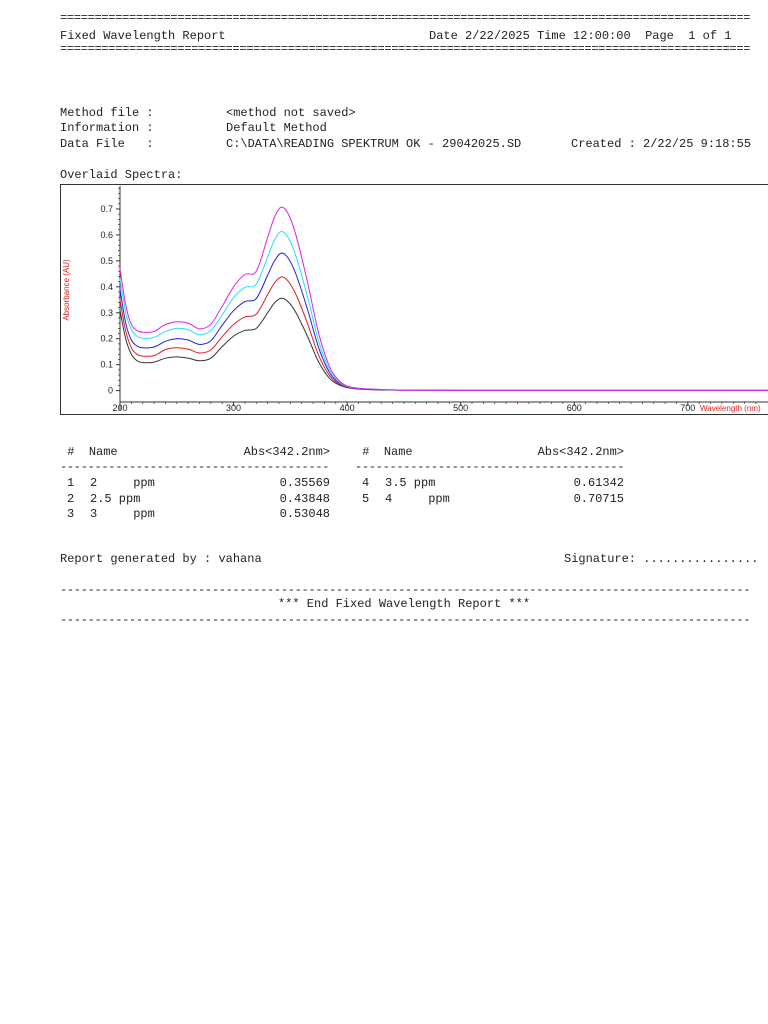 This screenshot has height=1024, width=768. I want to click on results-right-header: # Name, so click(384, 452).